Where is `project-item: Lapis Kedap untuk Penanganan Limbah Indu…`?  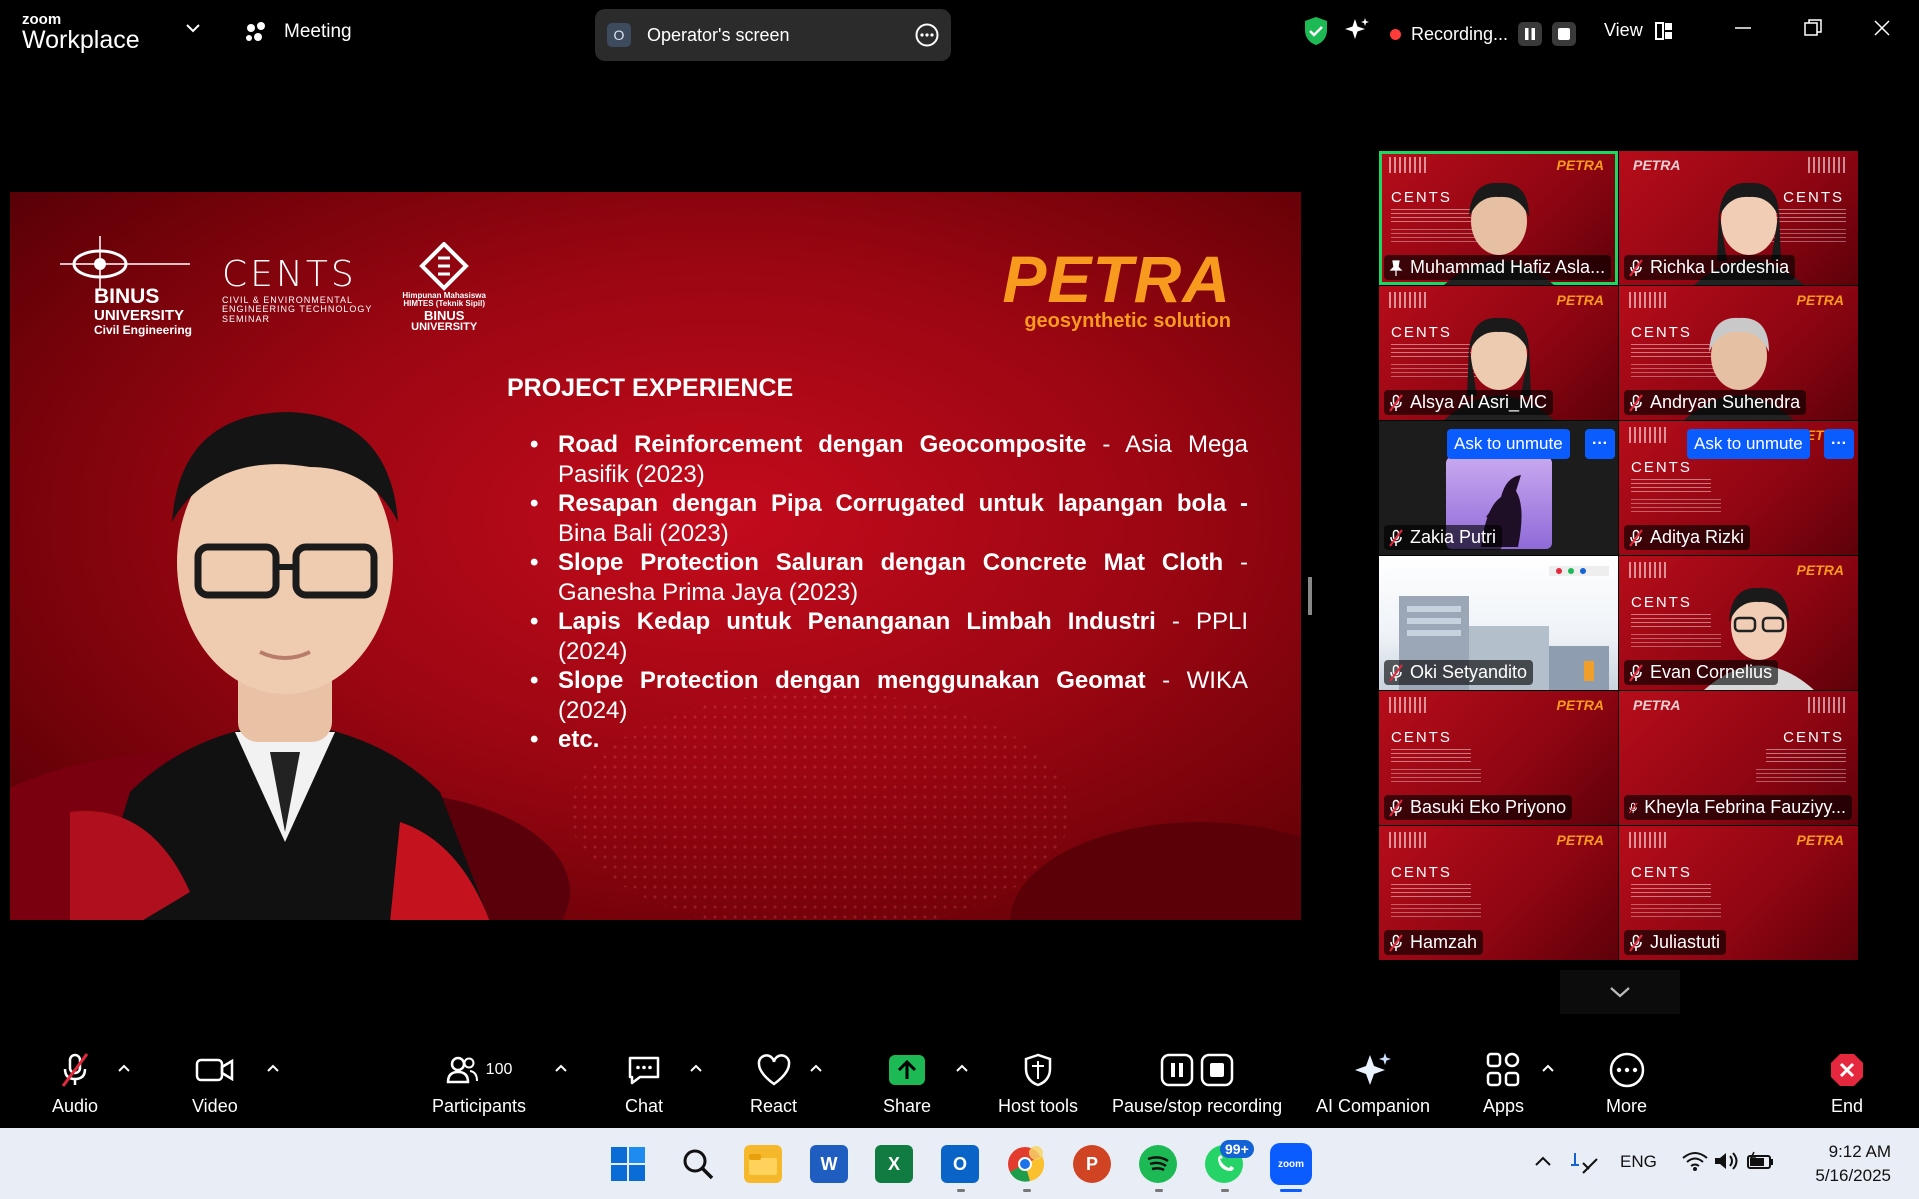
project-item: Lapis Kedap untuk Penanganan Limbah Indu… is located at coordinates (889, 636).